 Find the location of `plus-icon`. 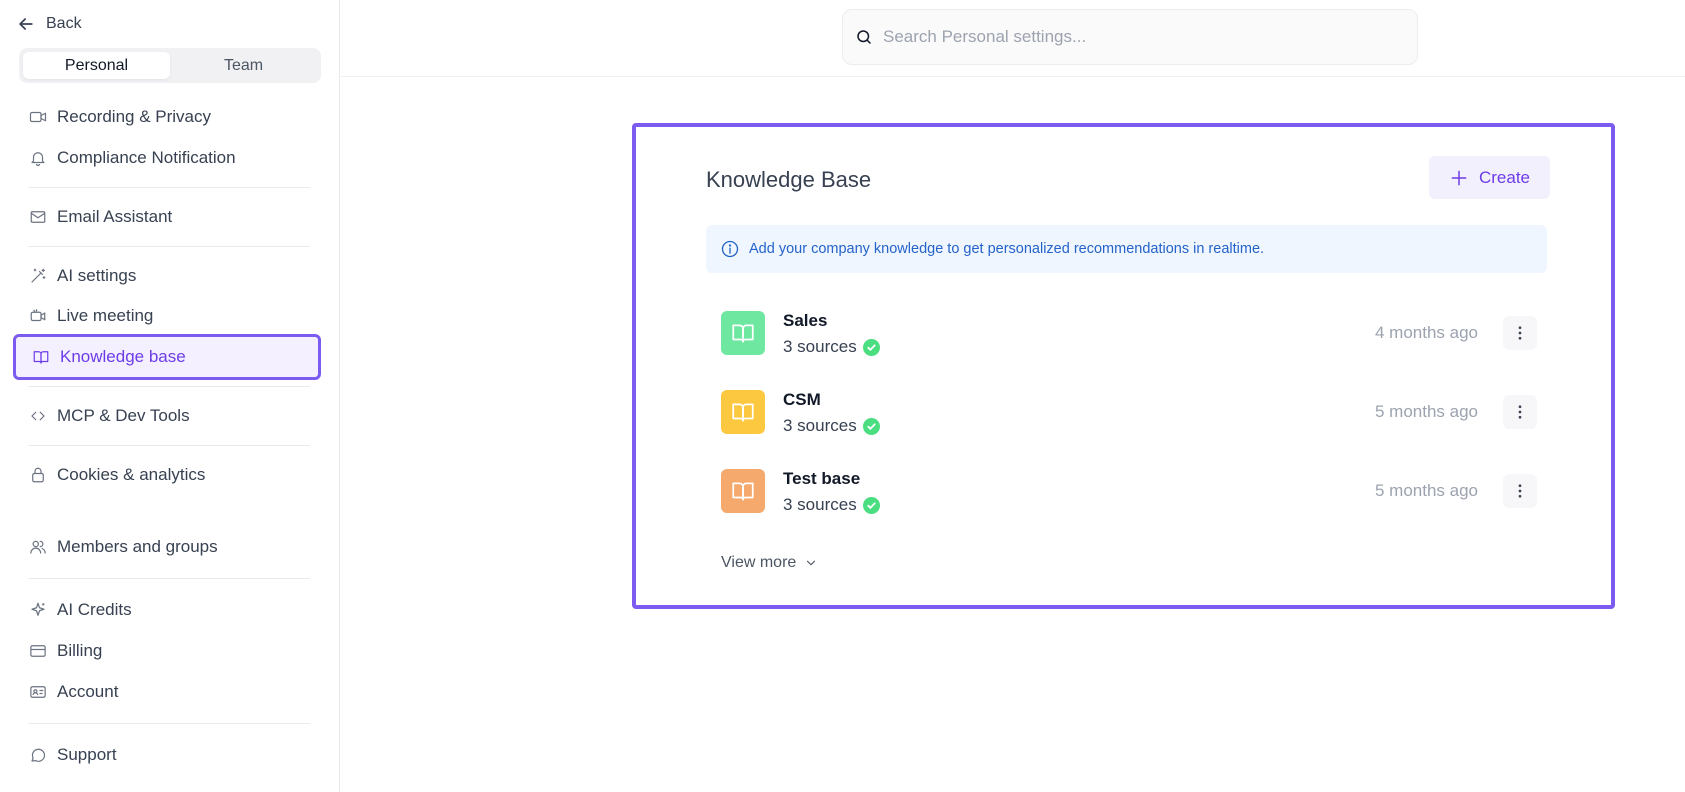

plus-icon is located at coordinates (1459, 177).